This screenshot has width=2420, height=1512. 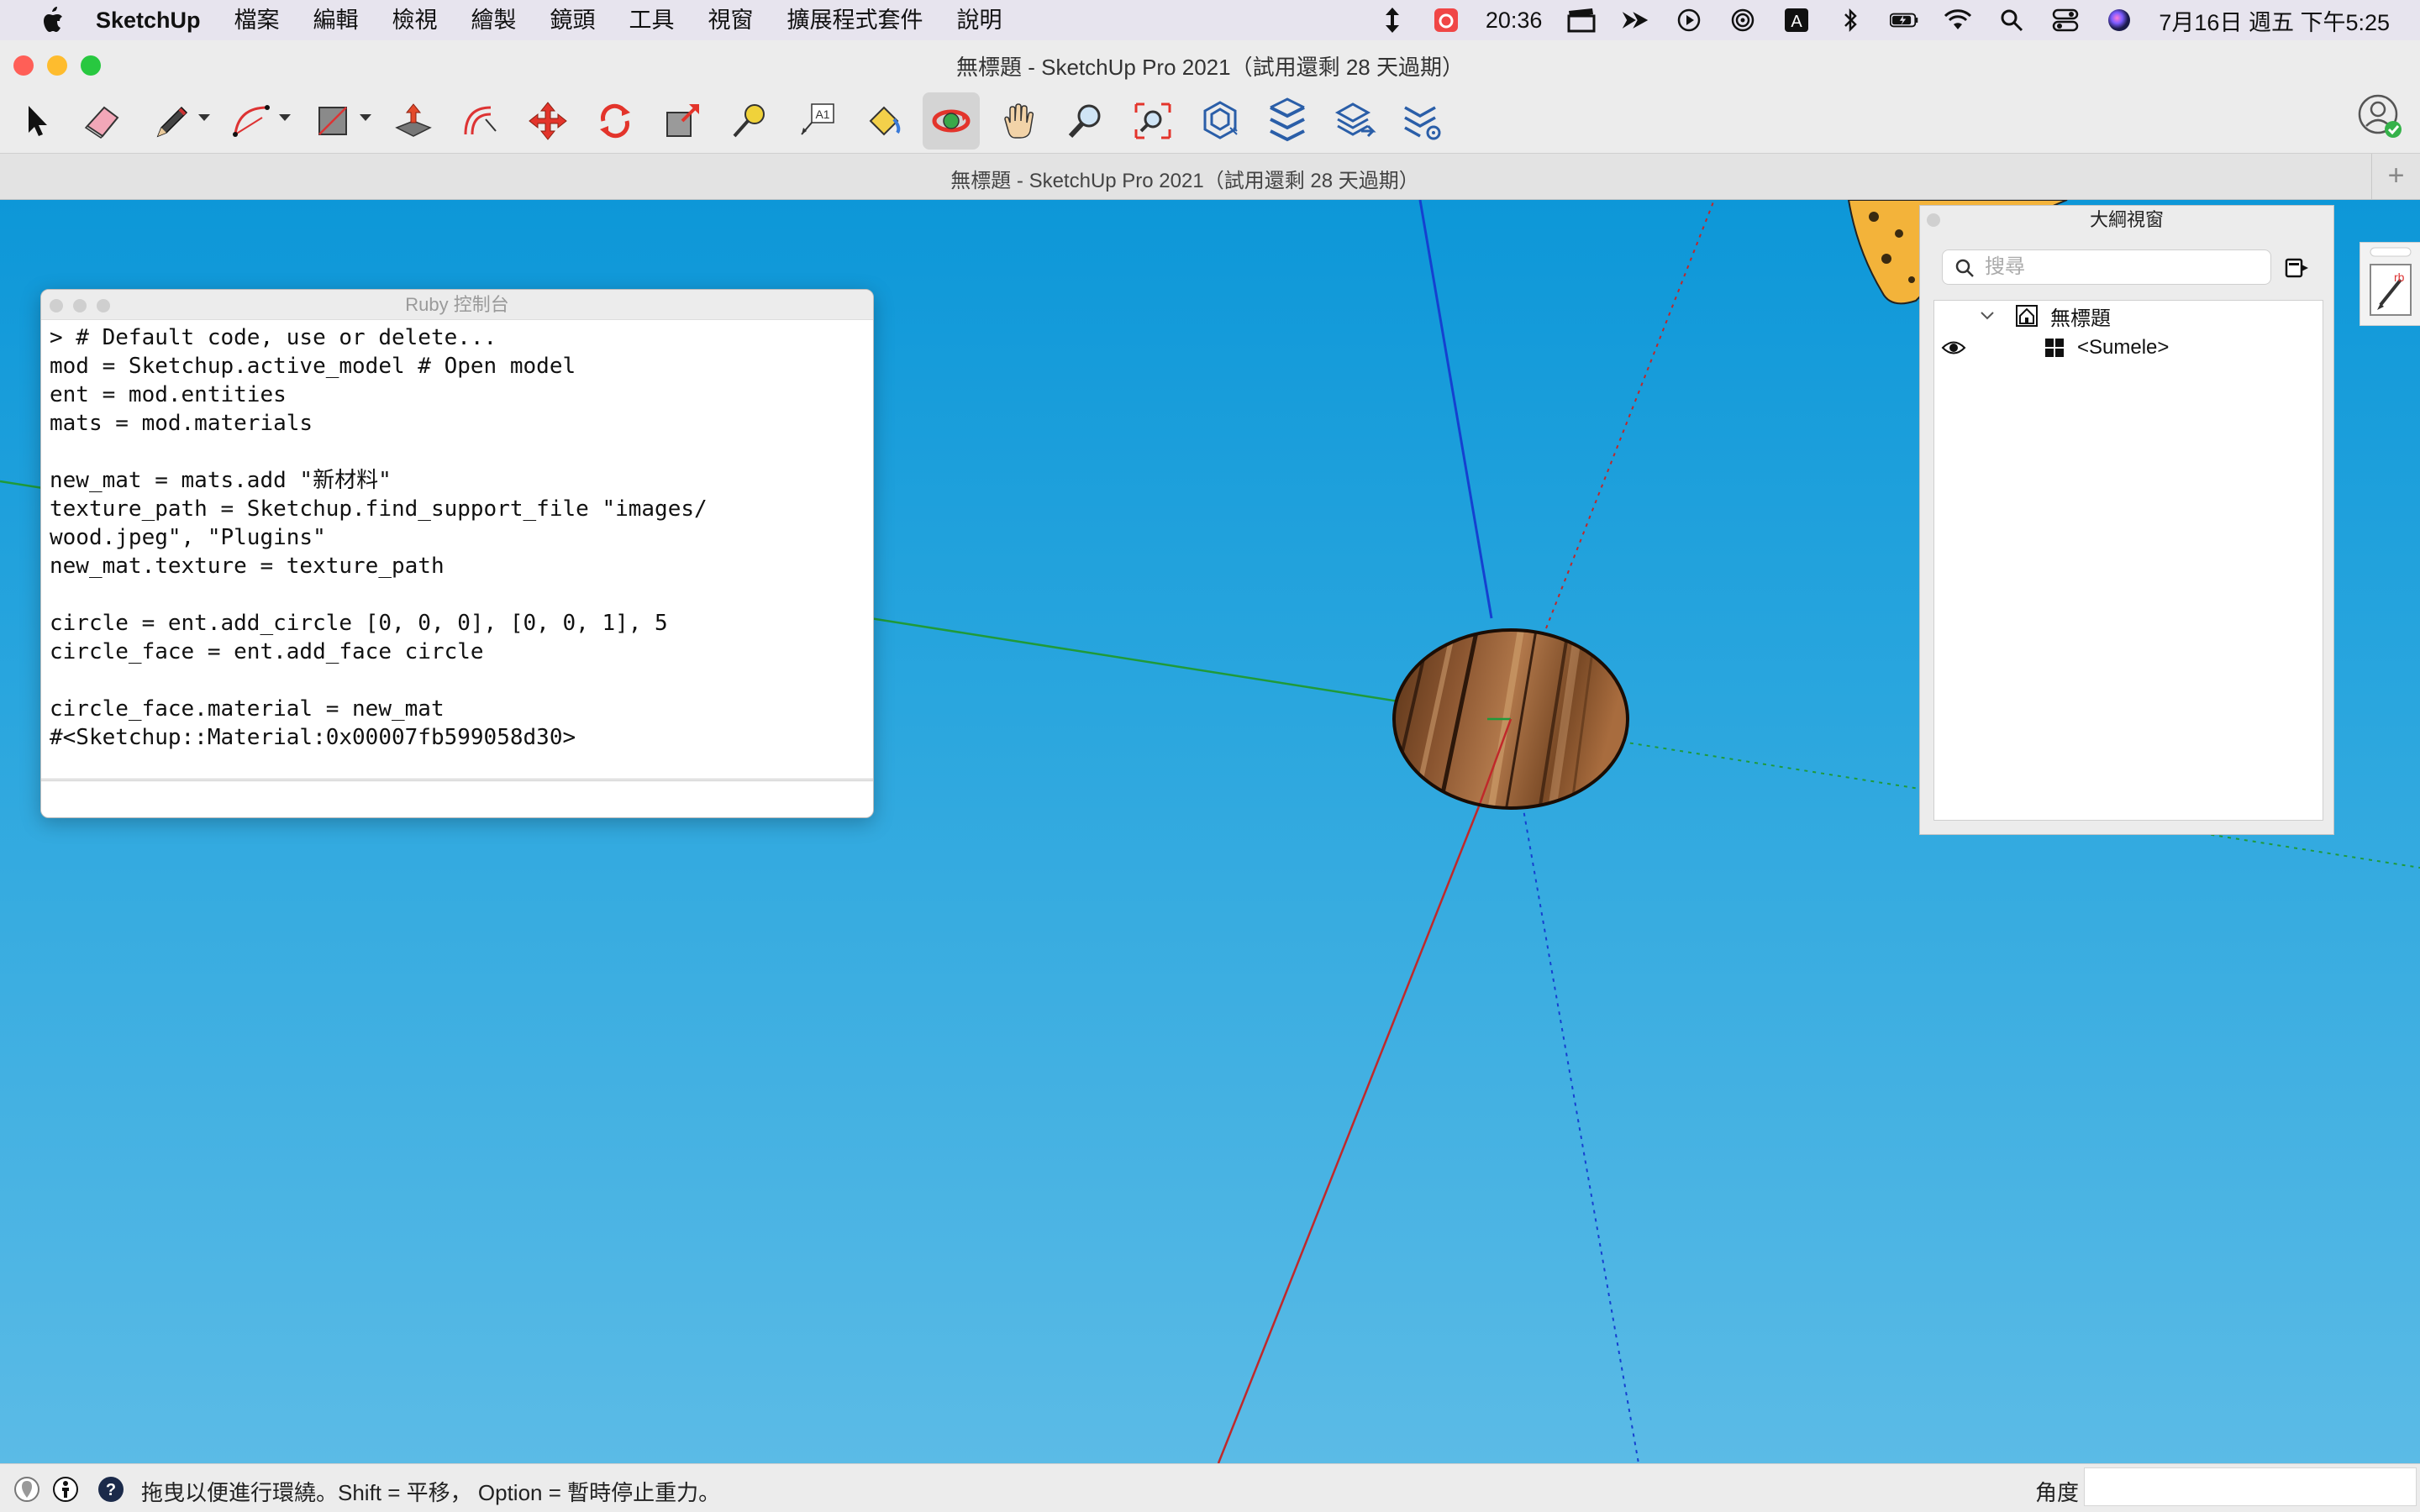 I want to click on zoom-tool-button, so click(x=1085, y=121).